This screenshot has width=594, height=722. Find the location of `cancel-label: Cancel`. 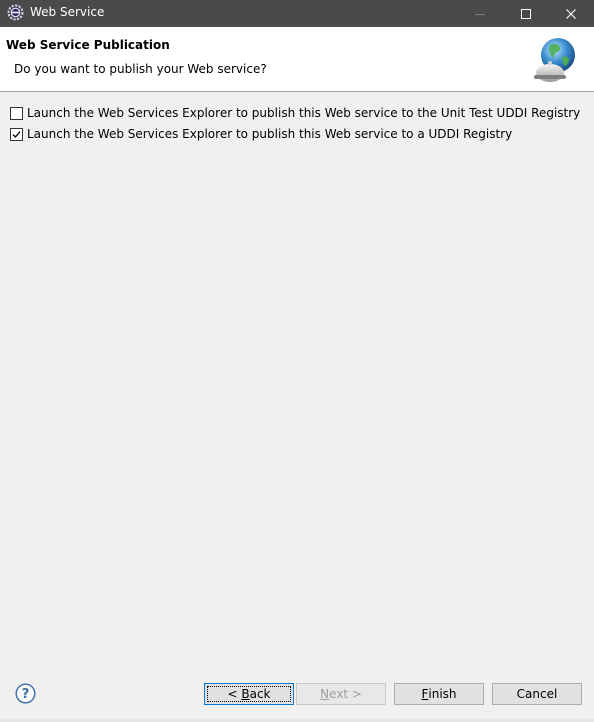

cancel-label: Cancel is located at coordinates (537, 694).